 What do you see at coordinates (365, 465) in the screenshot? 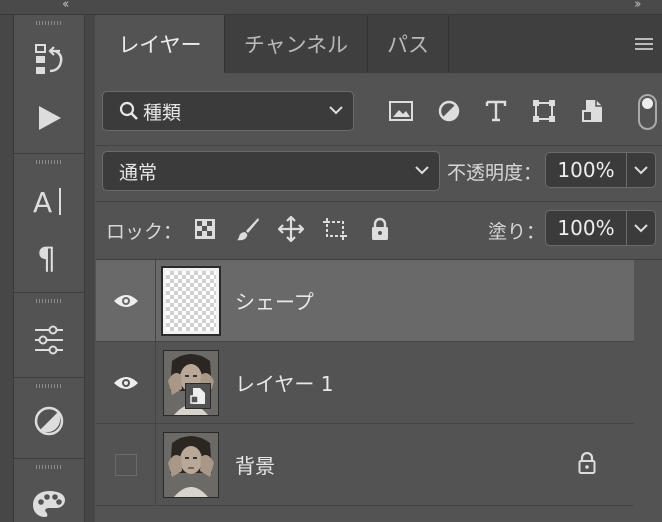
I see `layer-row: 背景` at bounding box center [365, 465].